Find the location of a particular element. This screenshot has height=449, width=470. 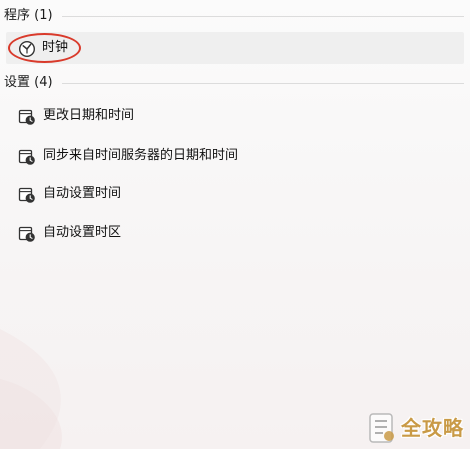

result-label-change-date-time: 更改日期和时间 is located at coordinates (89, 115).